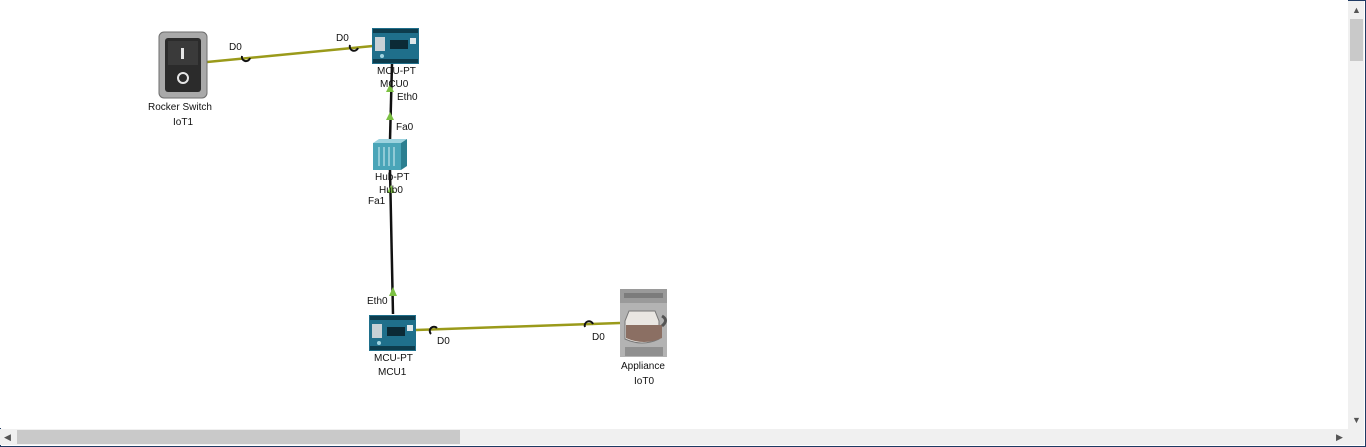  Describe the element at coordinates (1356, 437) in the screenshot. I see `scrollbar-corner` at that location.